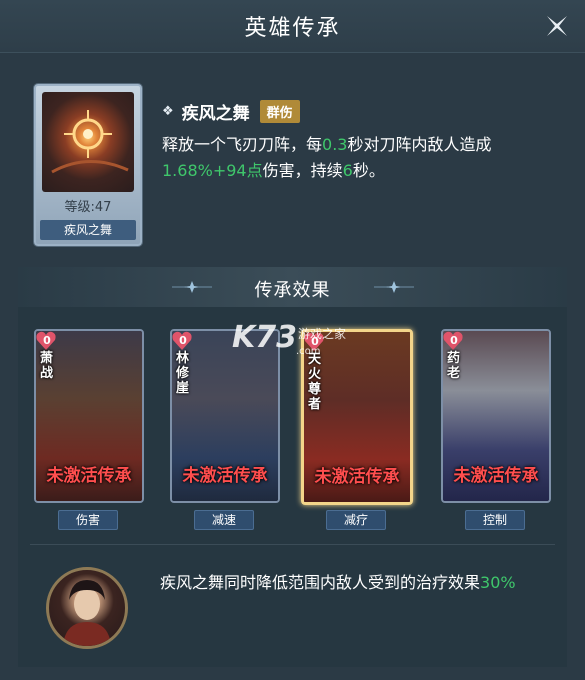  I want to click on selected-hero-avatar, so click(87, 608).